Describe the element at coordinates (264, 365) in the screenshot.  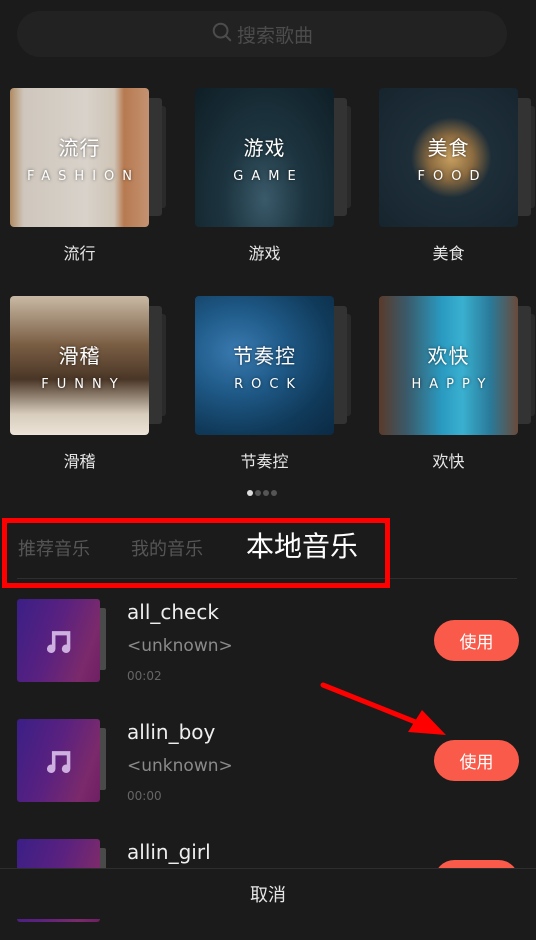
I see `category-cover: 节奏控 ROCK` at that location.